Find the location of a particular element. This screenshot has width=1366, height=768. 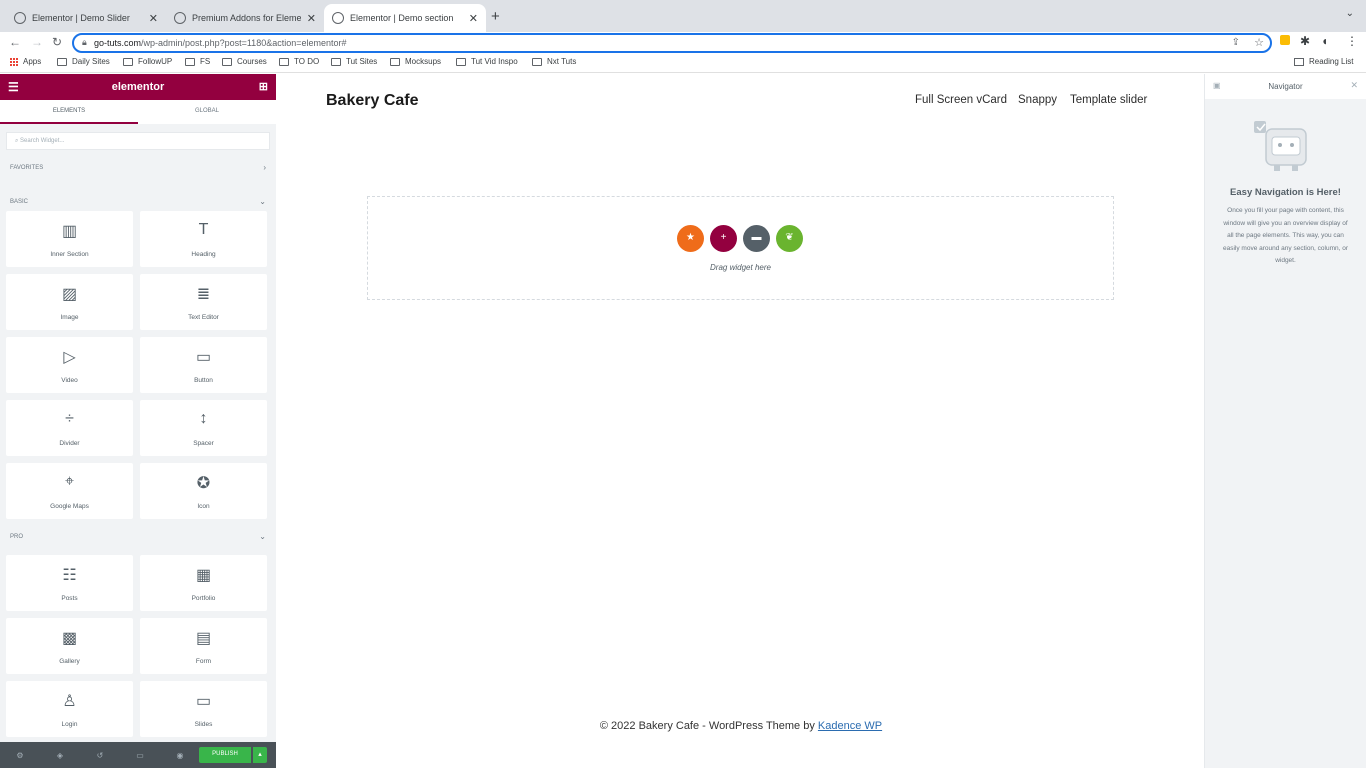

widget-gallery: ▩ Gallery is located at coordinates (69, 646).